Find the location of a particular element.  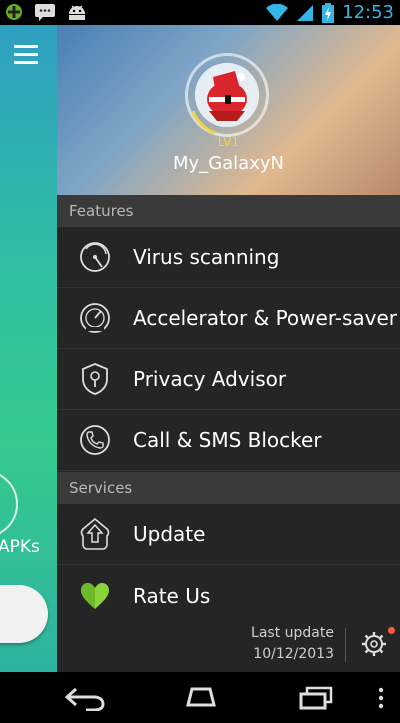

menu-item-label: Call & SMS Blocker is located at coordinates (227, 440).